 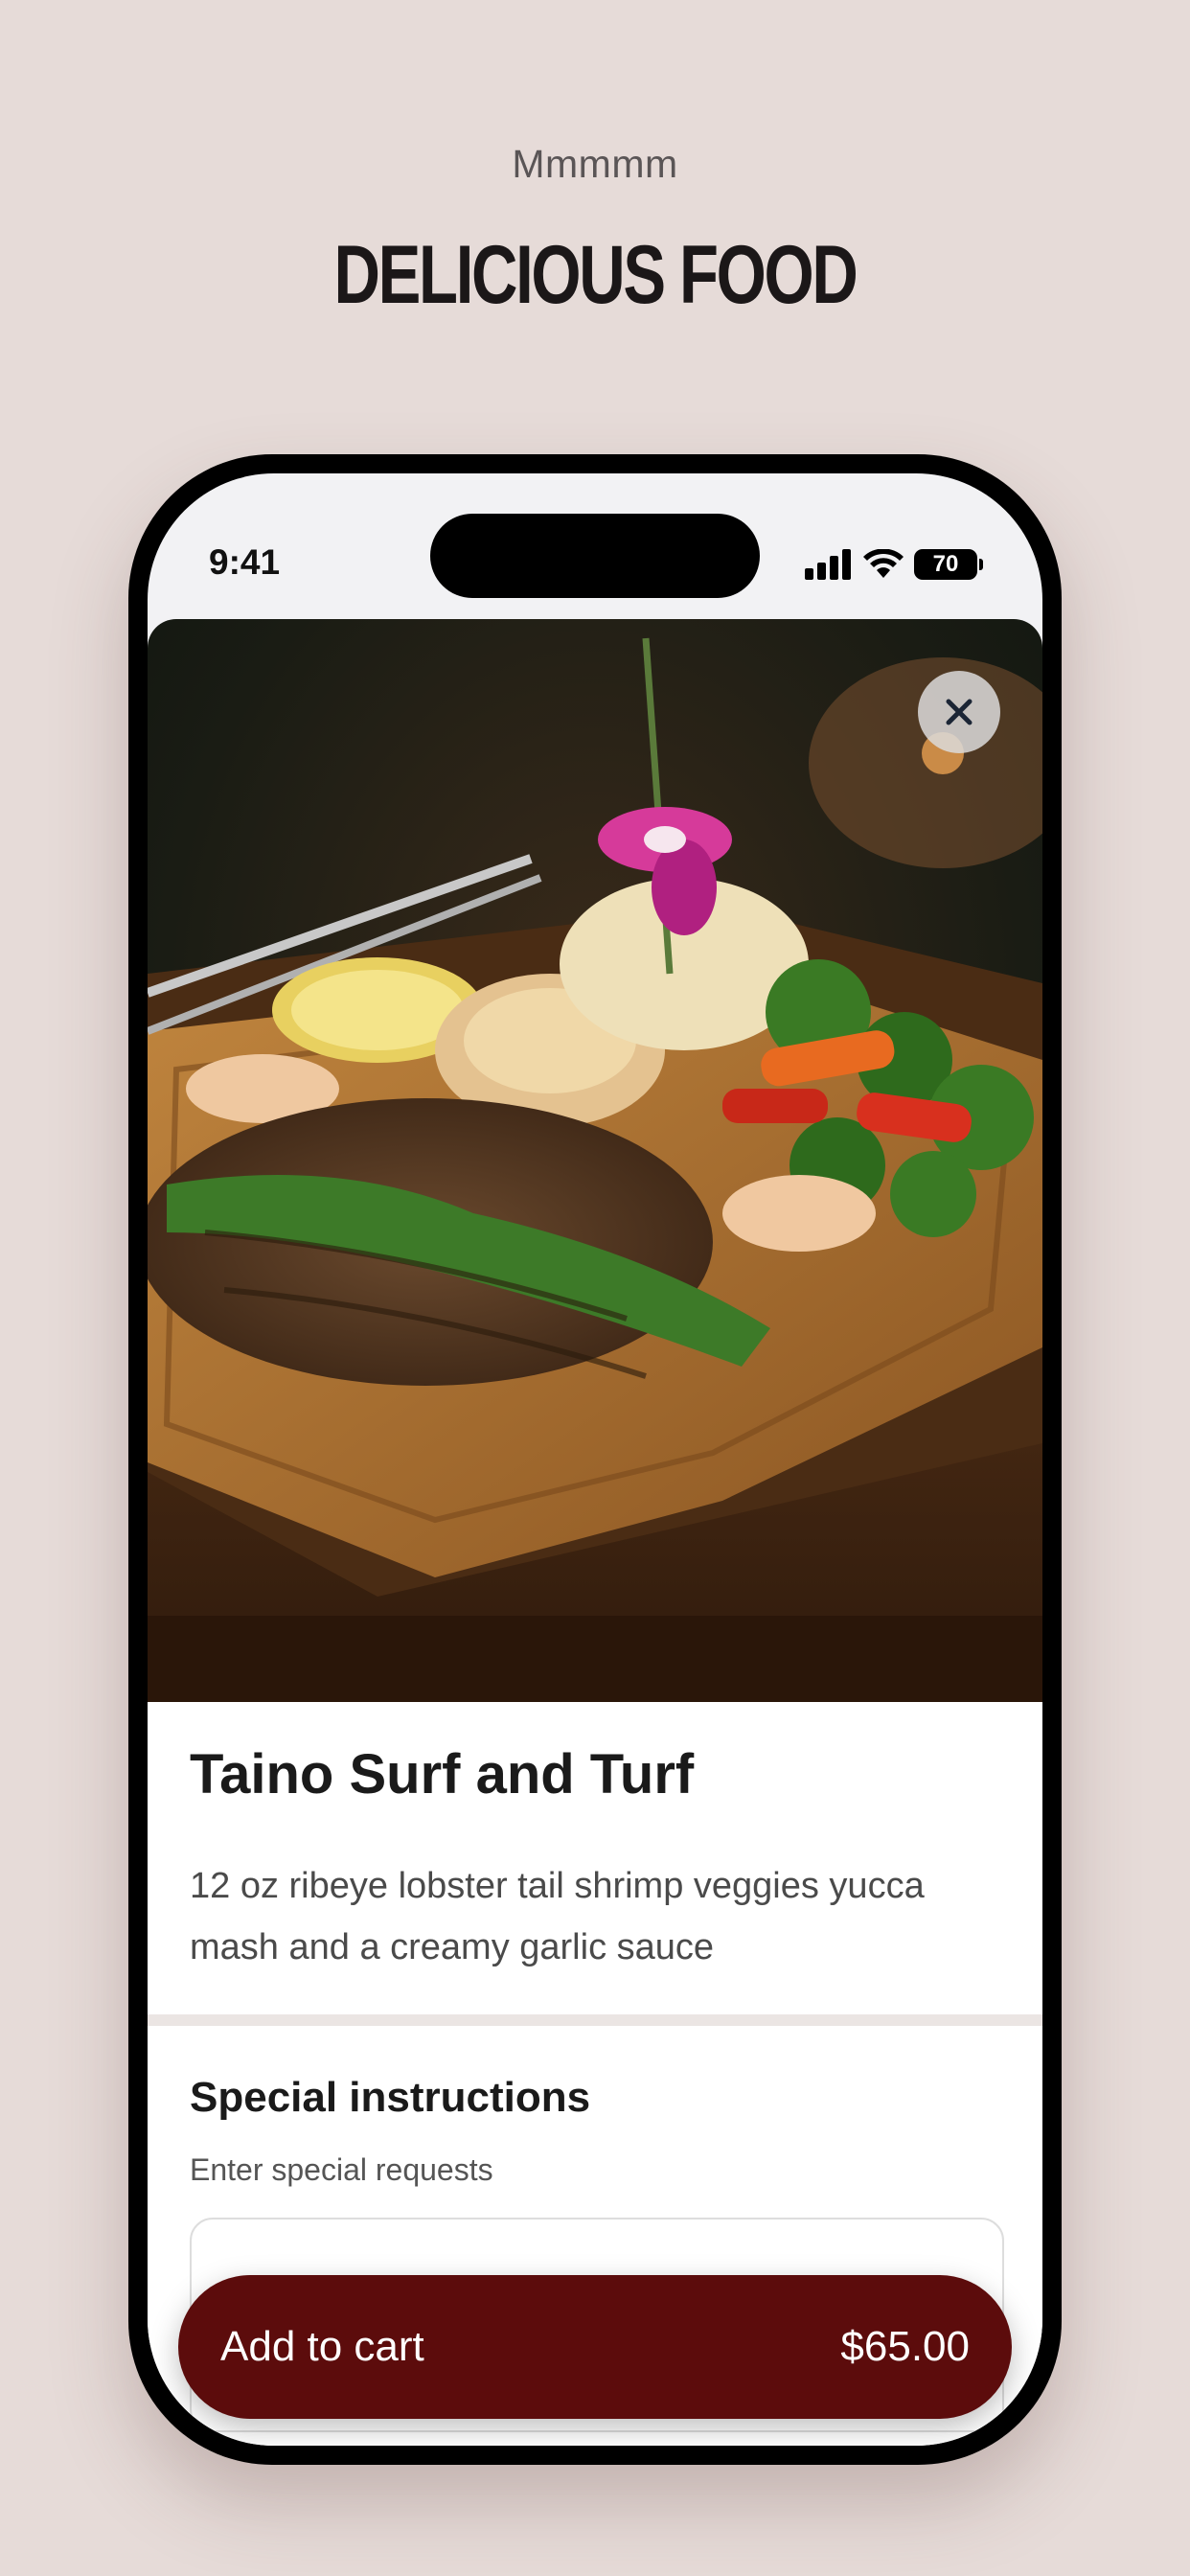 What do you see at coordinates (390, 2097) in the screenshot?
I see `special-instructions-title: Special instructions` at bounding box center [390, 2097].